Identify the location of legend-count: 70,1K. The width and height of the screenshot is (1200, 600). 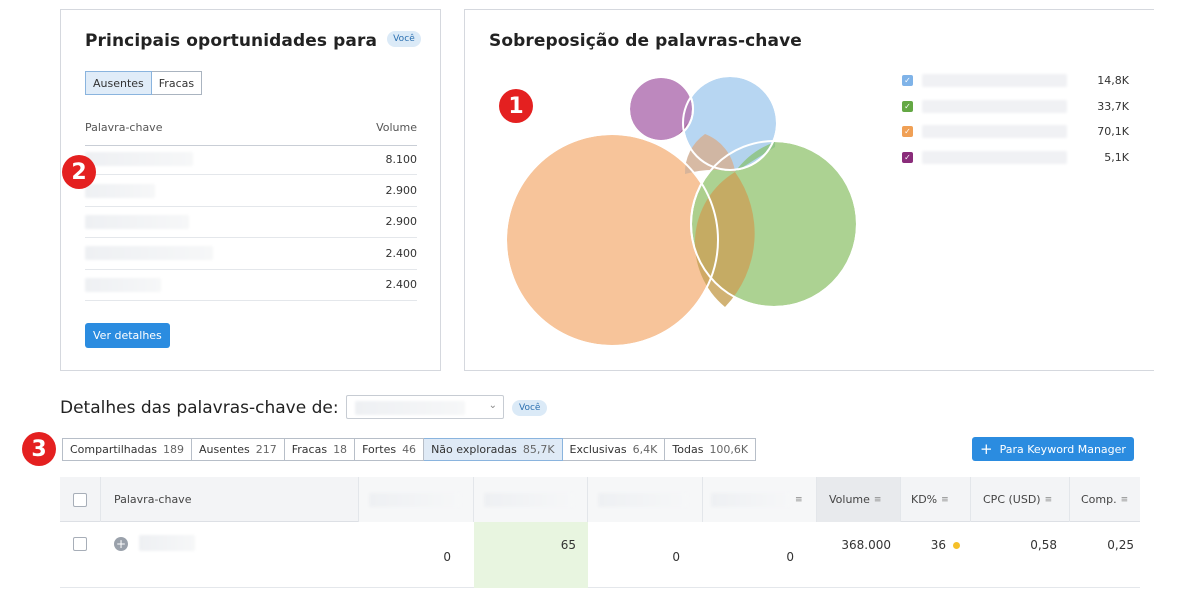
(1113, 132).